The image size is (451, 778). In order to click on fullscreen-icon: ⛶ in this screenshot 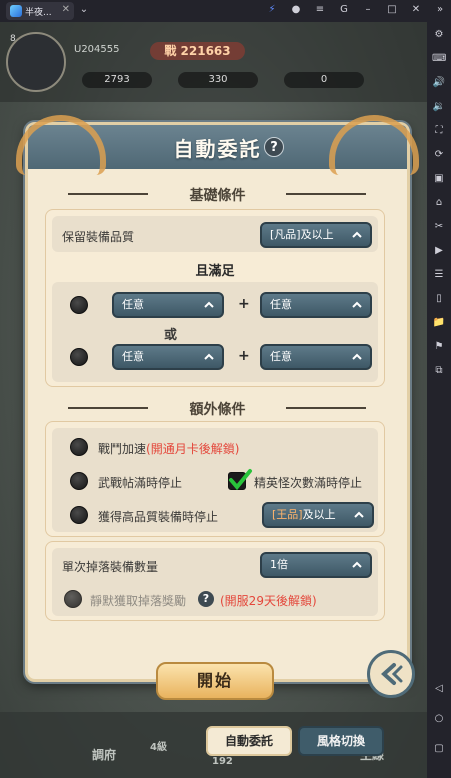, I will do `click(439, 131)`.